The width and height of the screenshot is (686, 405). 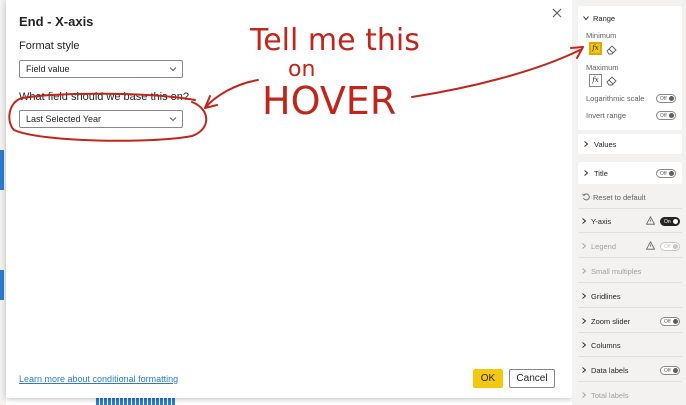 I want to click on invert-range-label: Invert range, so click(x=606, y=115).